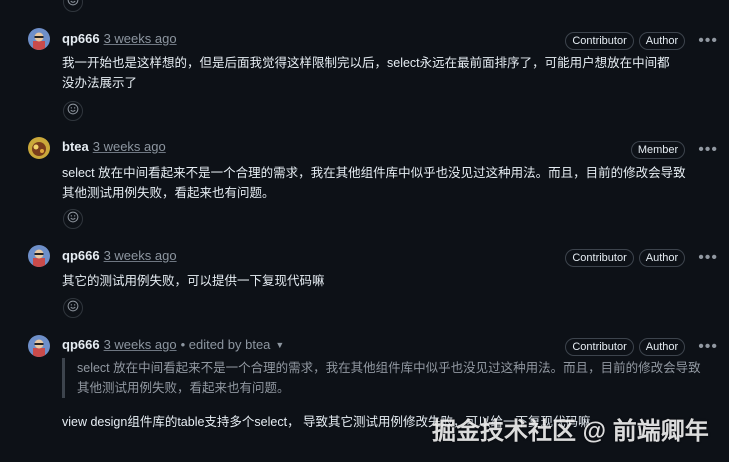  Describe the element at coordinates (75, 147) in the screenshot. I see `author-name: btea` at that location.